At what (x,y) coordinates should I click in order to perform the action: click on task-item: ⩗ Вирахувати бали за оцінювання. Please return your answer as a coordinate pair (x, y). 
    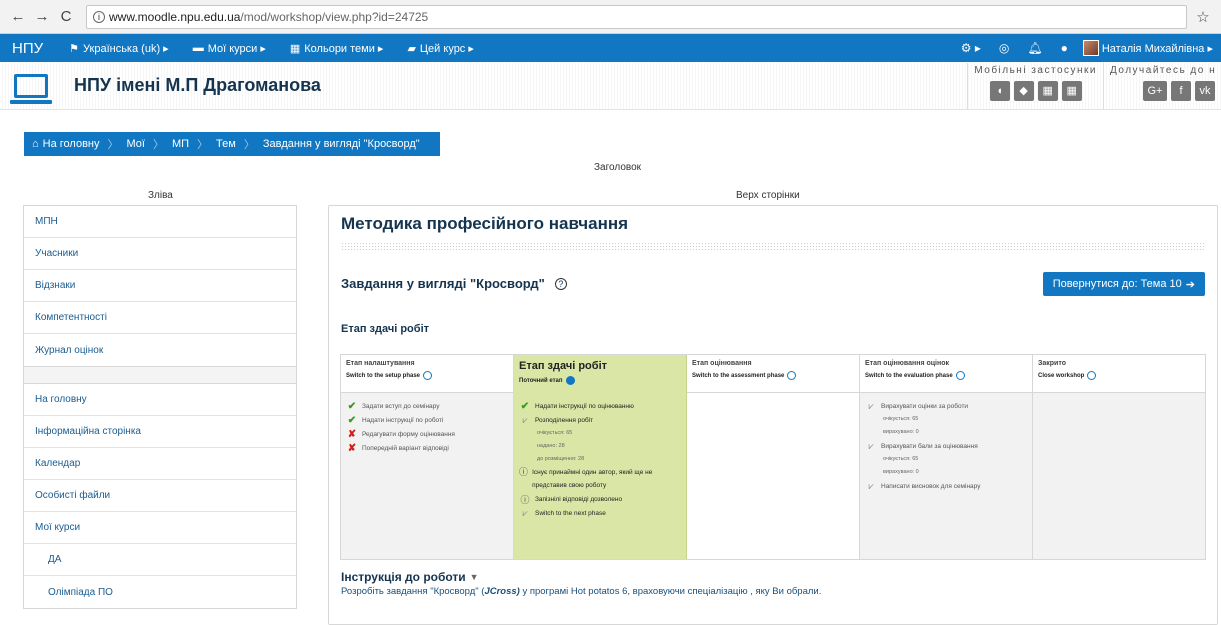
    Looking at the image, I should click on (946, 446).